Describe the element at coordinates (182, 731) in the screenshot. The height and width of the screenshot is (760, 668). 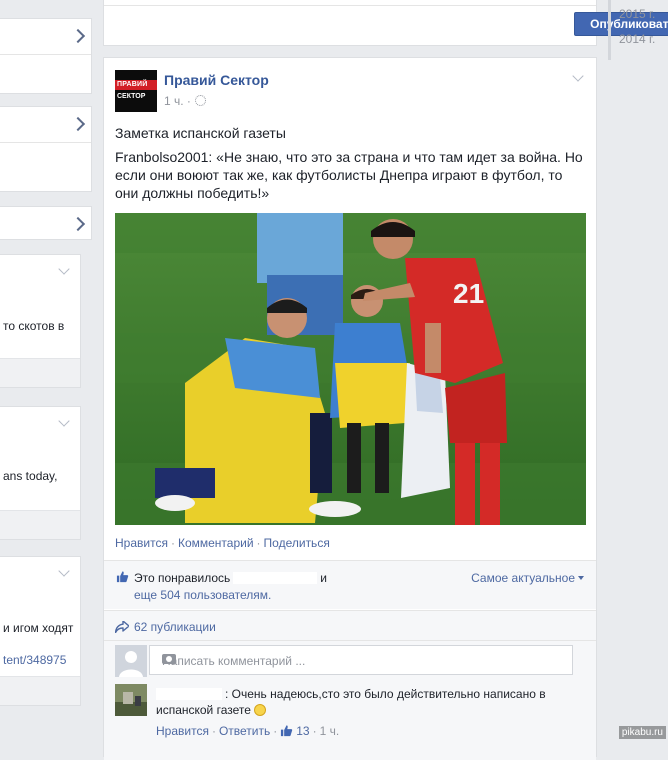
I see `comment-like-link: Нравится` at that location.